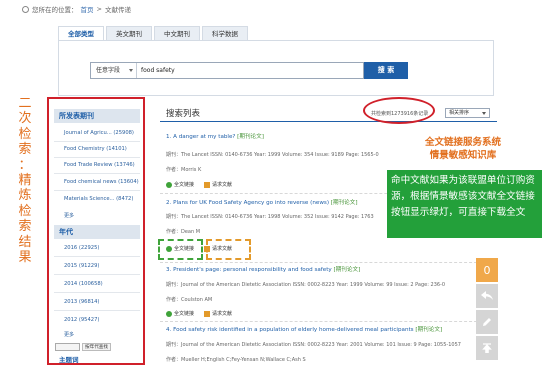 The height and width of the screenshot is (367, 554). Describe the element at coordinates (399, 110) in the screenshot. I see `result-count-highlight` at that location.